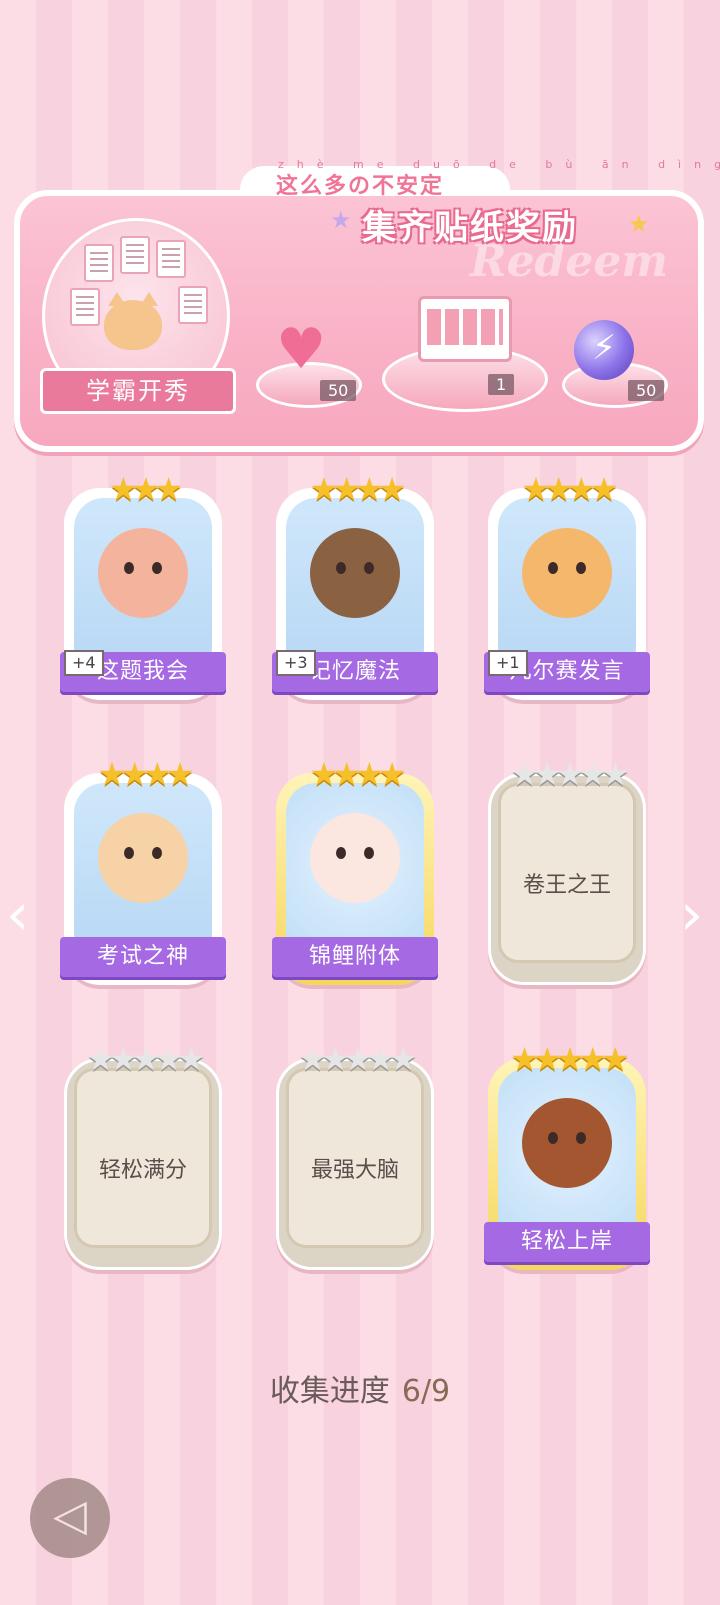 This screenshot has width=720, height=1605. I want to click on bear-koi-icon, so click(355, 858).